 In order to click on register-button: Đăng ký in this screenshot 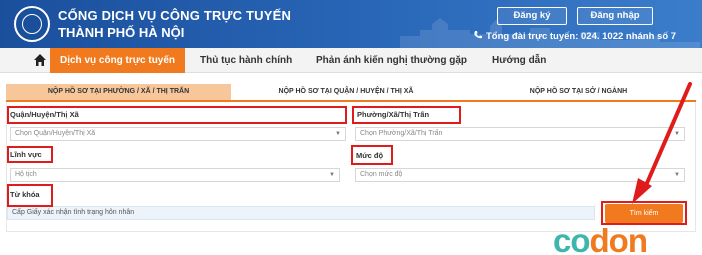, I will do `click(532, 16)`.